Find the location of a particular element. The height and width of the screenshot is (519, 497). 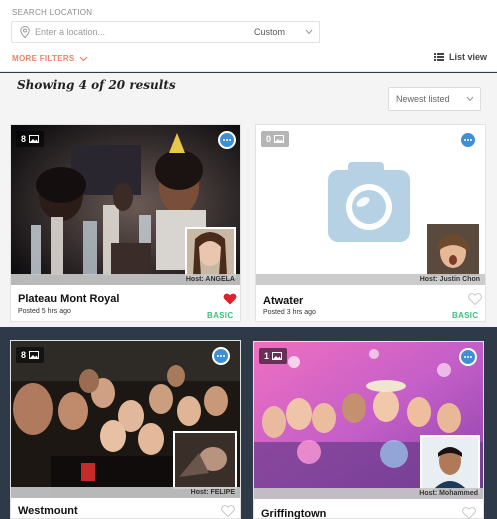

listing-photo: 8 Host: FELIPE is located at coordinates (125, 419).